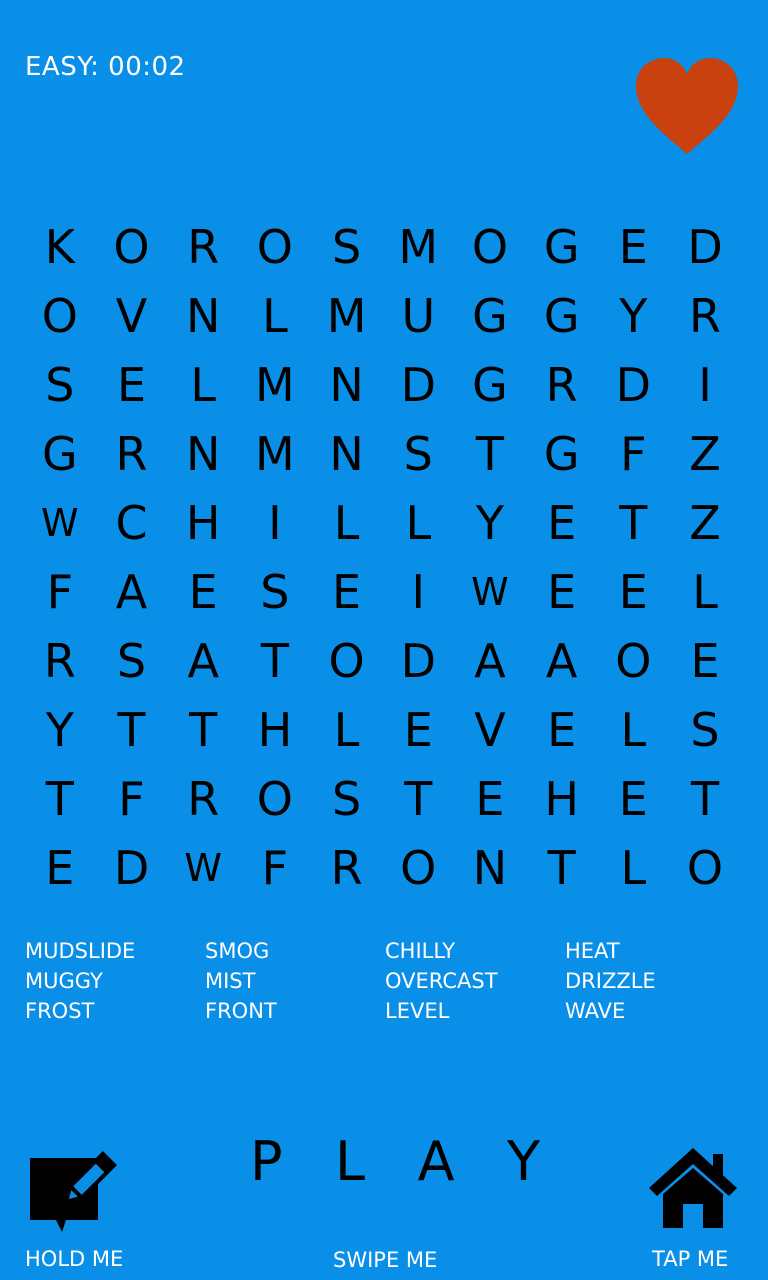 The image size is (768, 1280). What do you see at coordinates (687, 106) in the screenshot?
I see `heart-icon` at bounding box center [687, 106].